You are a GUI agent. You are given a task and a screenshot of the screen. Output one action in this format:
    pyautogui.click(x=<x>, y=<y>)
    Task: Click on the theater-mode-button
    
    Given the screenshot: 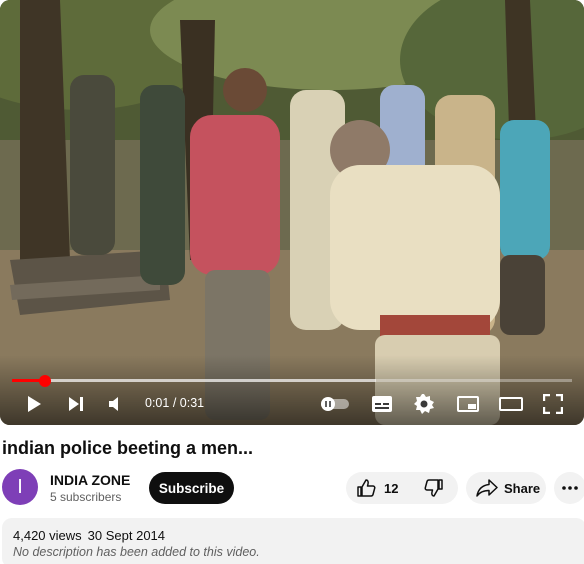 What is the action you would take?
    pyautogui.click(x=511, y=404)
    